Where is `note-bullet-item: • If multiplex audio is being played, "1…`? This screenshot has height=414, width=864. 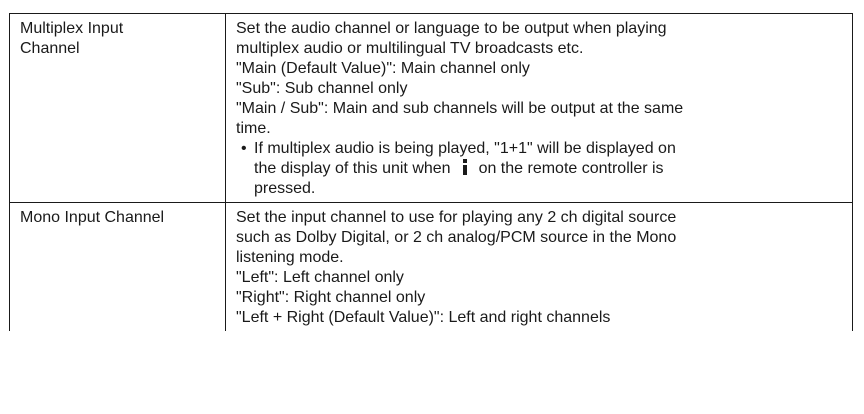 note-bullet-item: • If multiplex audio is being played, "1… is located at coordinates (539, 169).